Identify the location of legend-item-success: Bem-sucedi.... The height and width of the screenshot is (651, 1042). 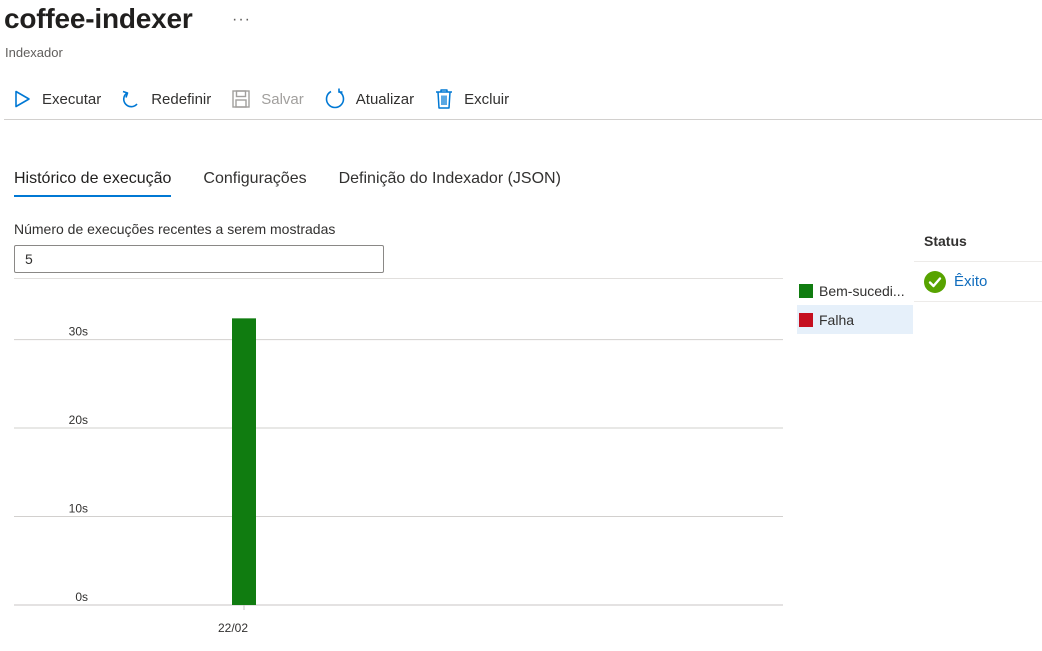
(855, 290).